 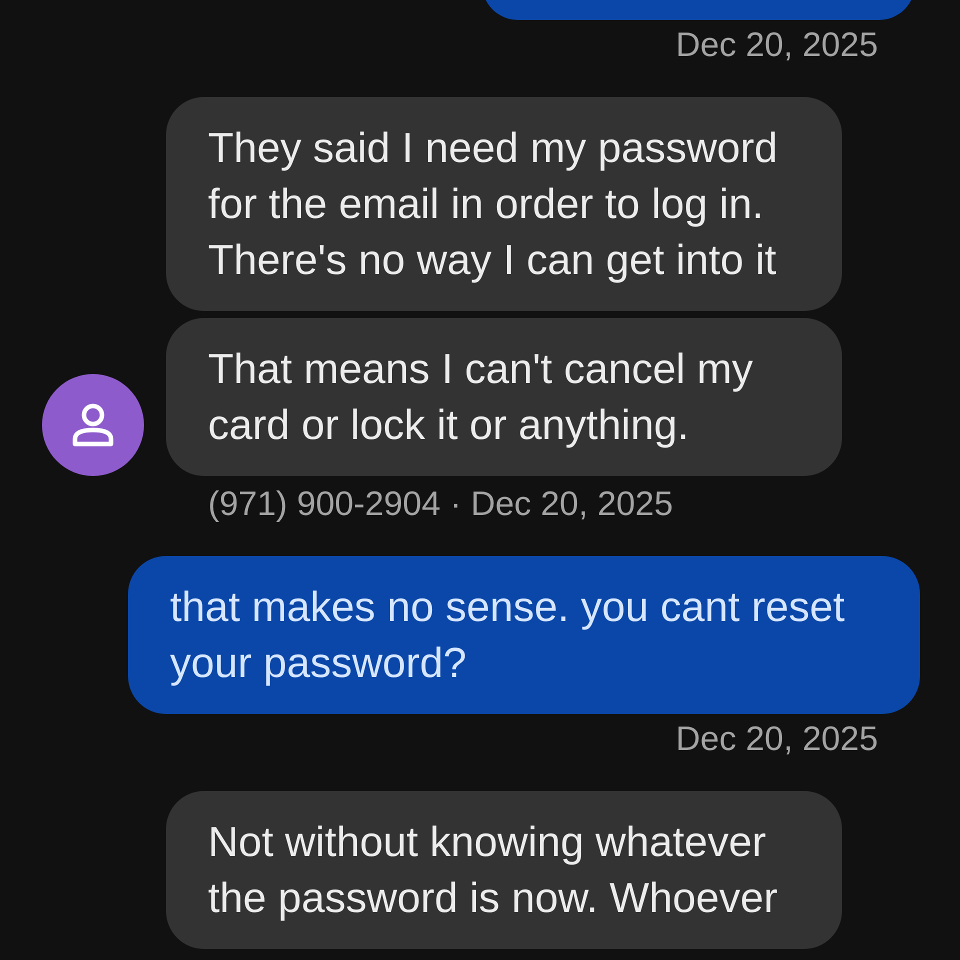 What do you see at coordinates (504, 870) in the screenshot?
I see `message-bubble: Not without knowing whatever the password is now. Whoever` at bounding box center [504, 870].